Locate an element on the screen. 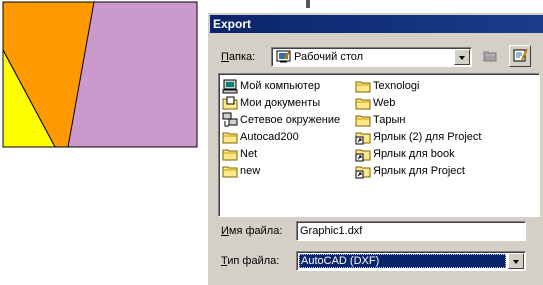  view-menu-icon is located at coordinates (520, 55).